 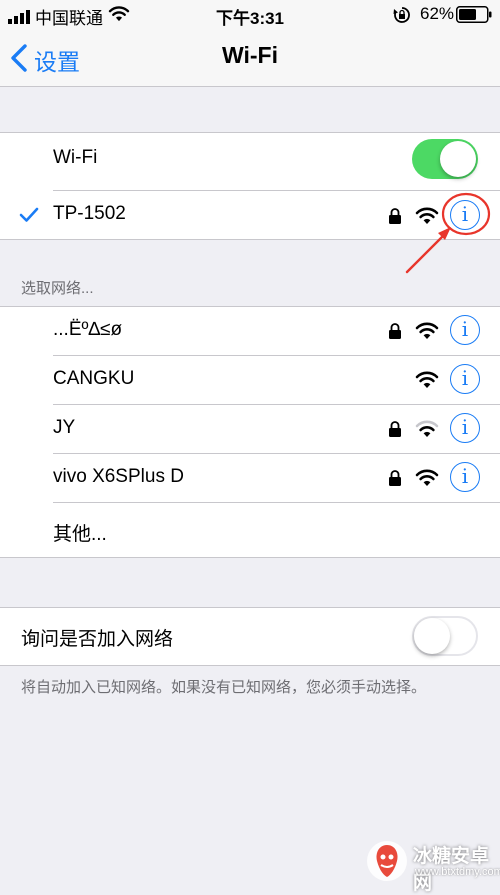 What do you see at coordinates (250, 331) in the screenshot?
I see `network-row: ...Ëº∆≤ø i` at bounding box center [250, 331].